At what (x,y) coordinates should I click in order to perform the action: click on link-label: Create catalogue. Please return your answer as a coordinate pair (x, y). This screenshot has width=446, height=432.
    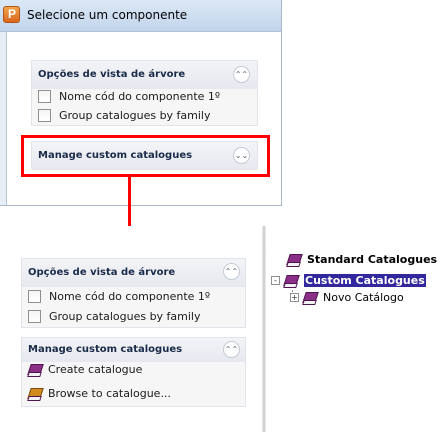
    Looking at the image, I should click on (95, 369).